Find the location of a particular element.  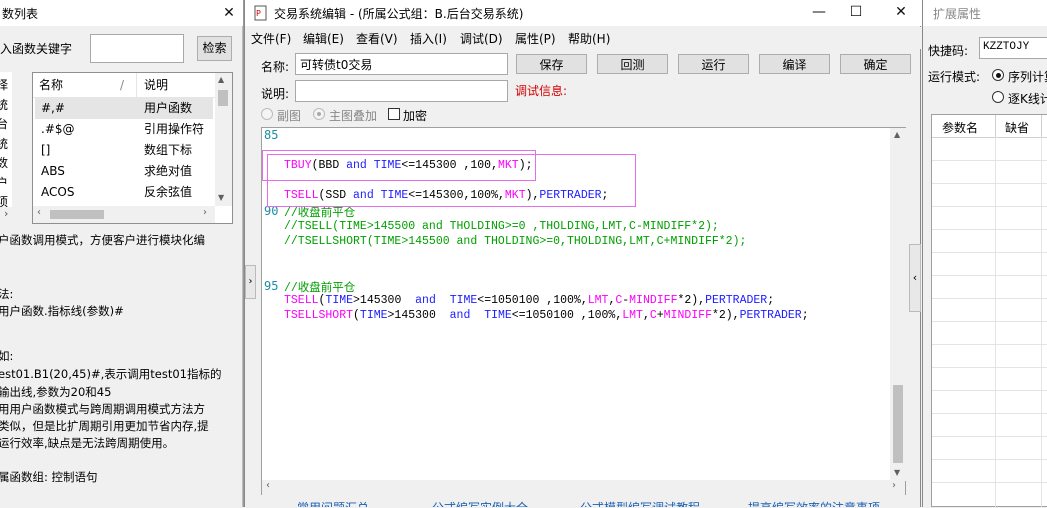

list-hscroll: ‹ › is located at coordinates (124, 214).